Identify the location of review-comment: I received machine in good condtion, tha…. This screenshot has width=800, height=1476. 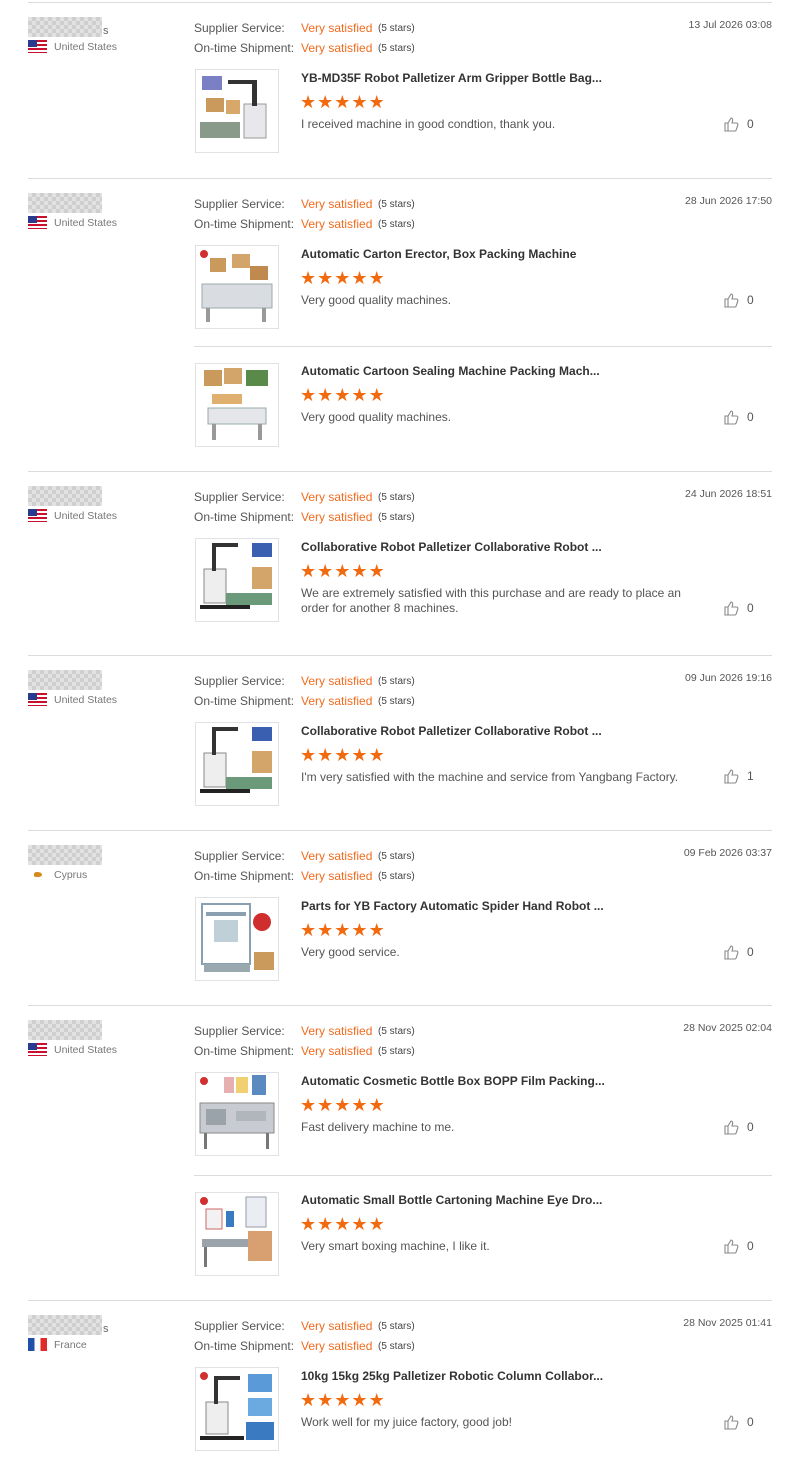
(428, 124).